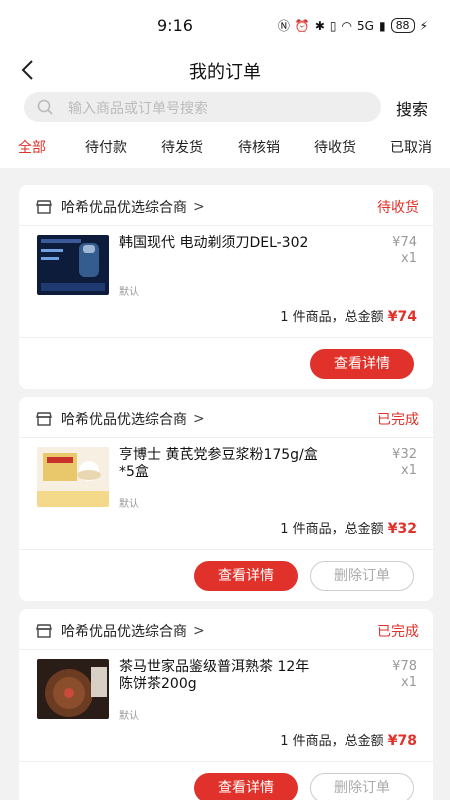 The width and height of the screenshot is (450, 800). Describe the element at coordinates (402, 741) in the screenshot. I see `order-total: ¥78` at that location.